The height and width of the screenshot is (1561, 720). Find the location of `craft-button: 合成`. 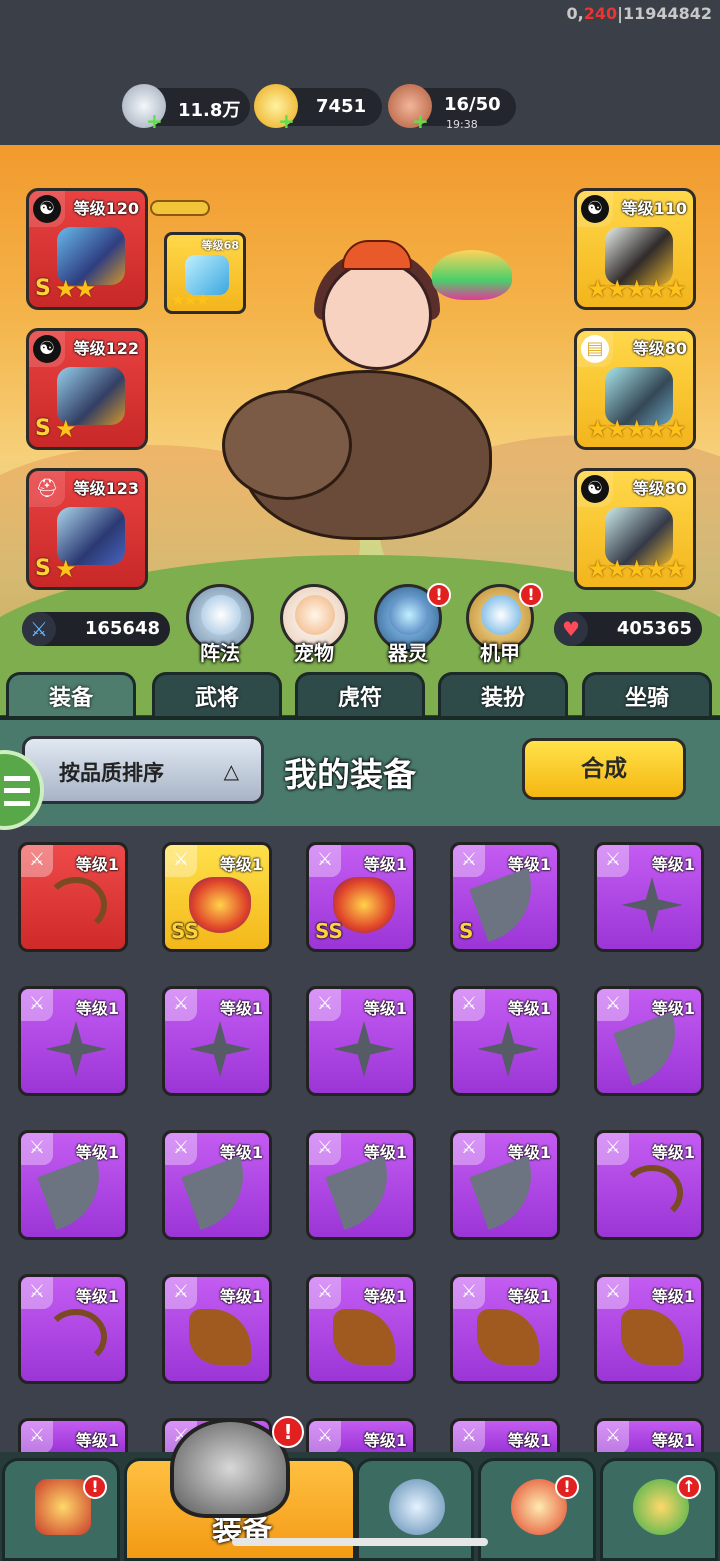

craft-button: 合成 is located at coordinates (604, 769).